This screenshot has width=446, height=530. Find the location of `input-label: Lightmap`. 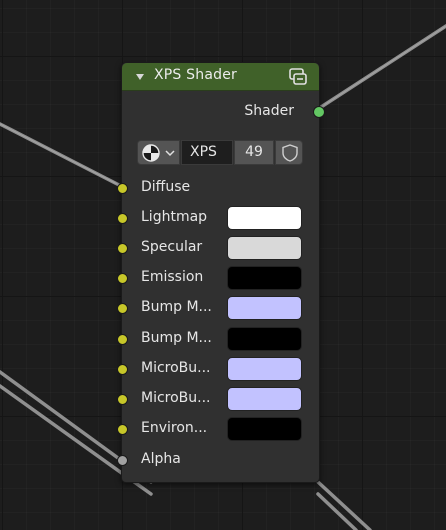

input-label: Lightmap is located at coordinates (174, 217).